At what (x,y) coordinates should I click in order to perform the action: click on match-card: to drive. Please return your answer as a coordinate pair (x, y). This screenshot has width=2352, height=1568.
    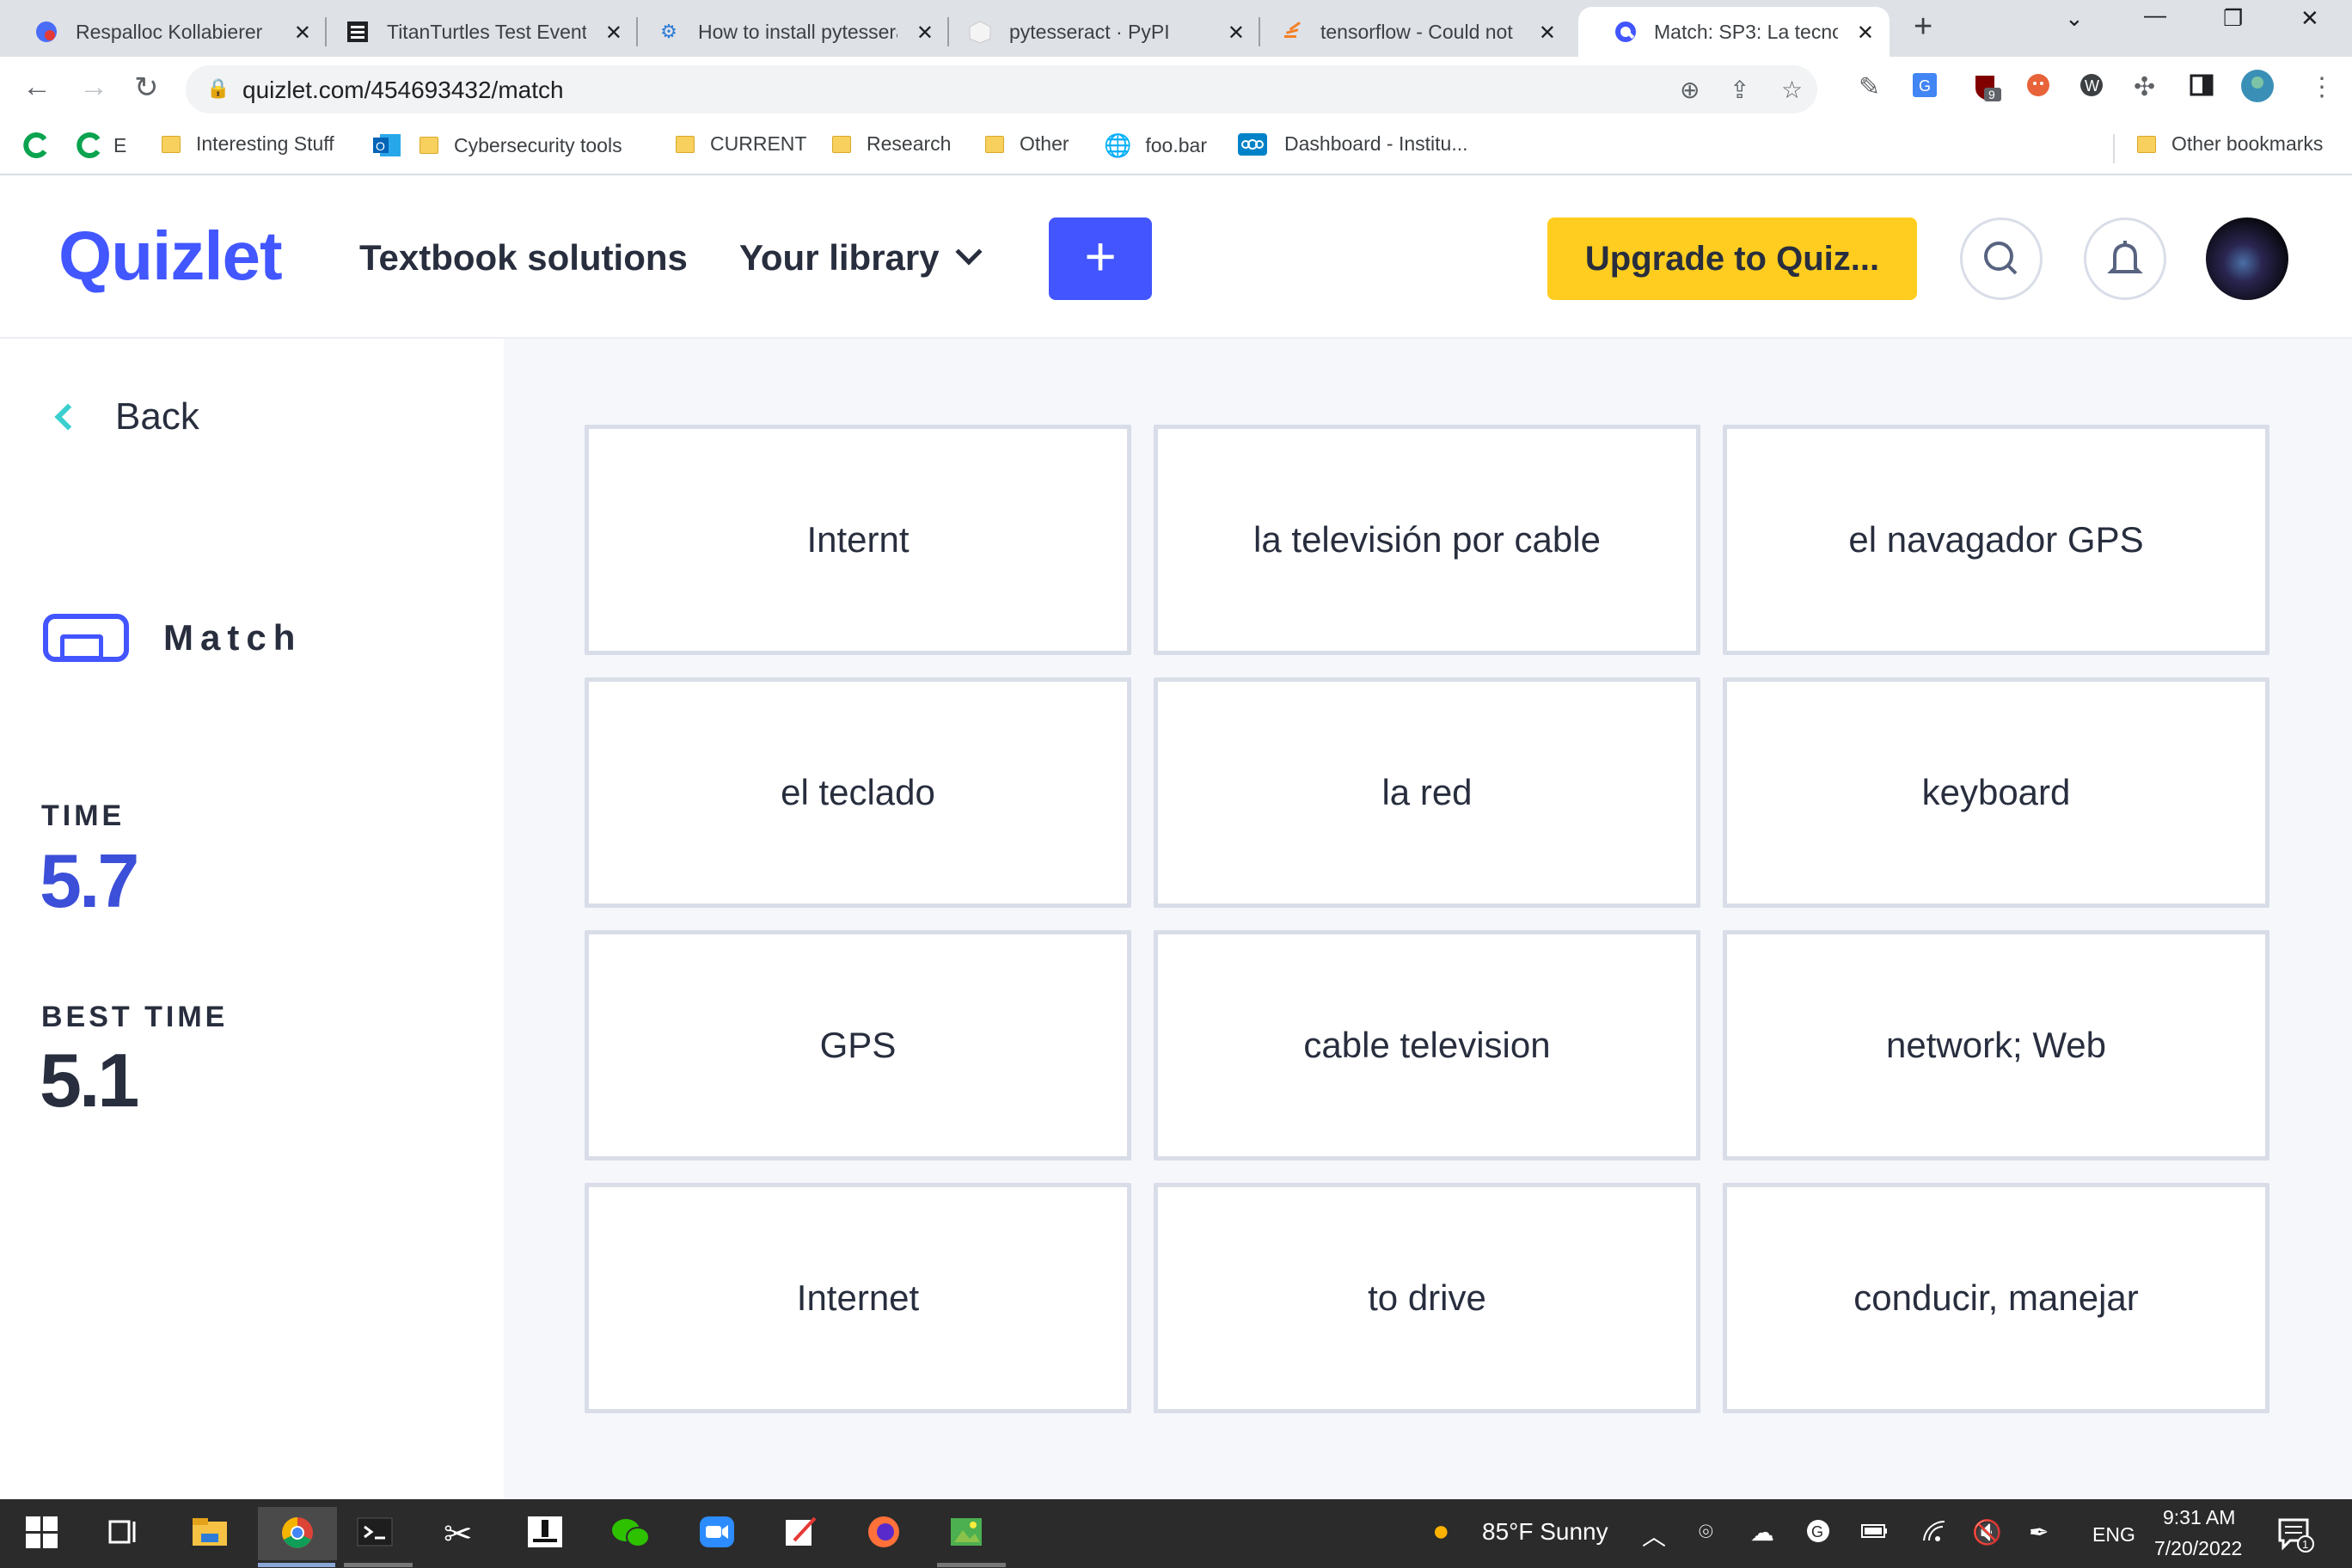
    Looking at the image, I should click on (1427, 1298).